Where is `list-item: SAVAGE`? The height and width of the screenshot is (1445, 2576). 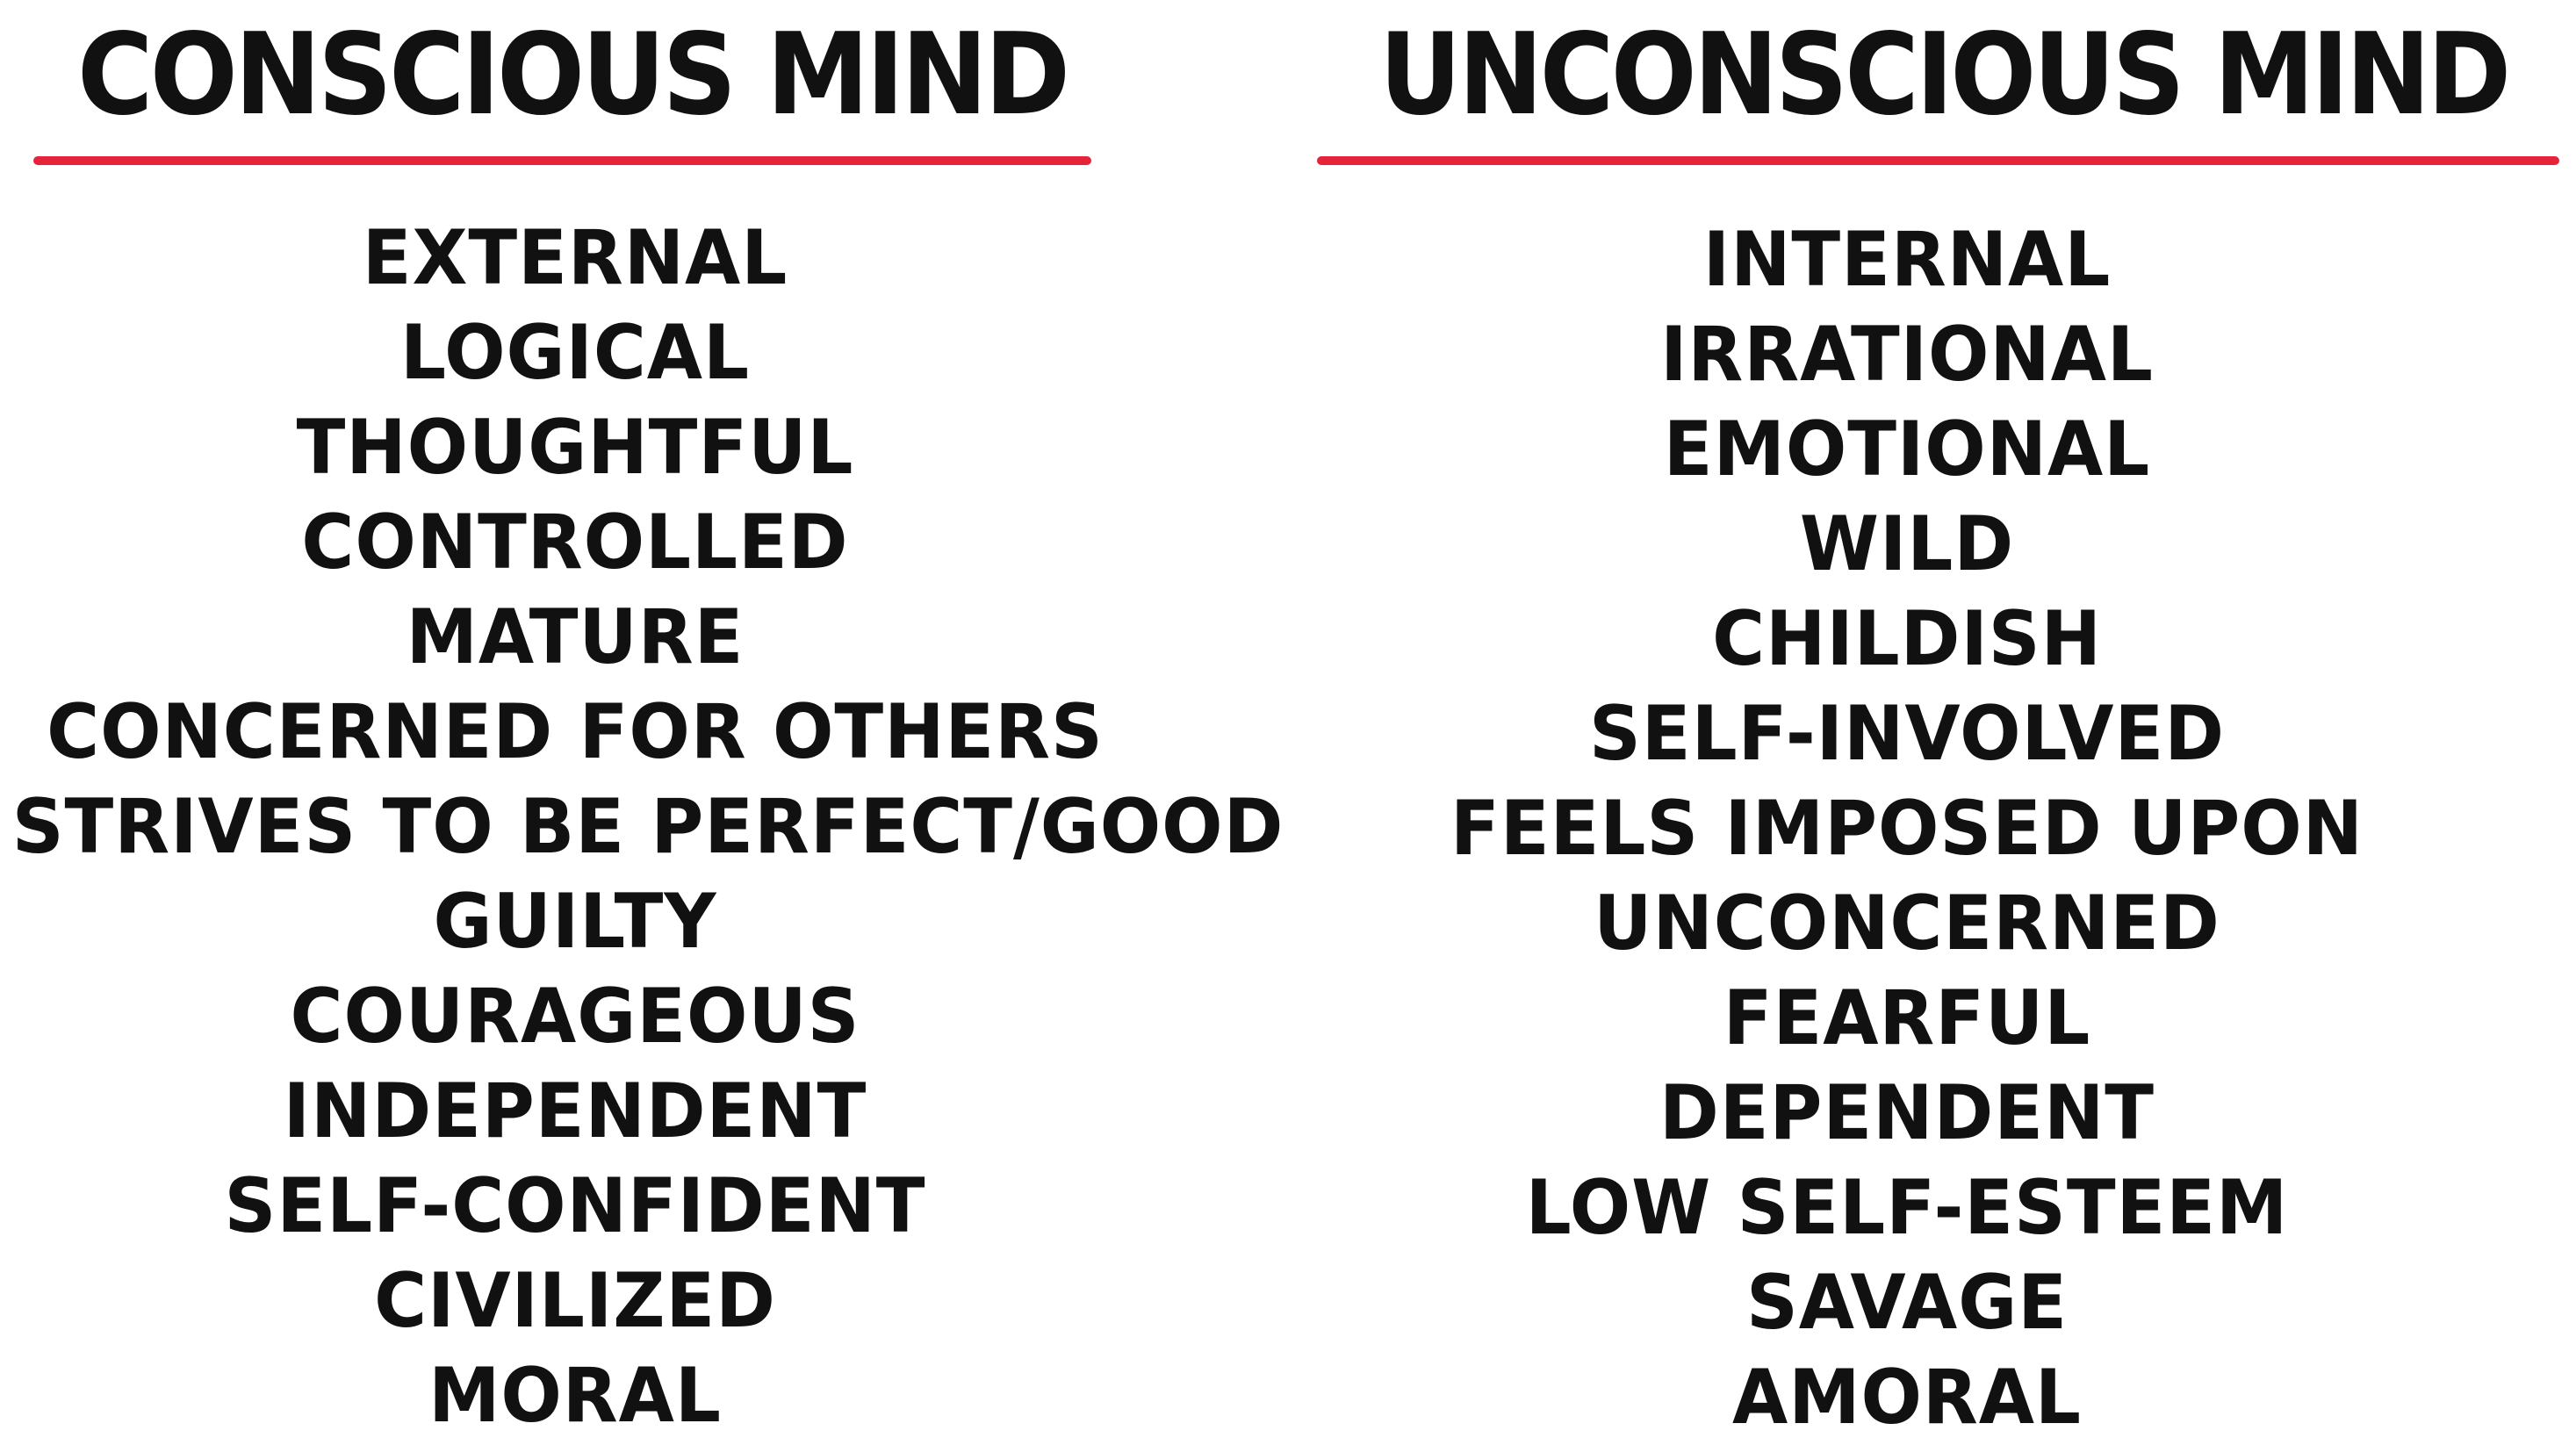
list-item: SAVAGE is located at coordinates (1907, 1303).